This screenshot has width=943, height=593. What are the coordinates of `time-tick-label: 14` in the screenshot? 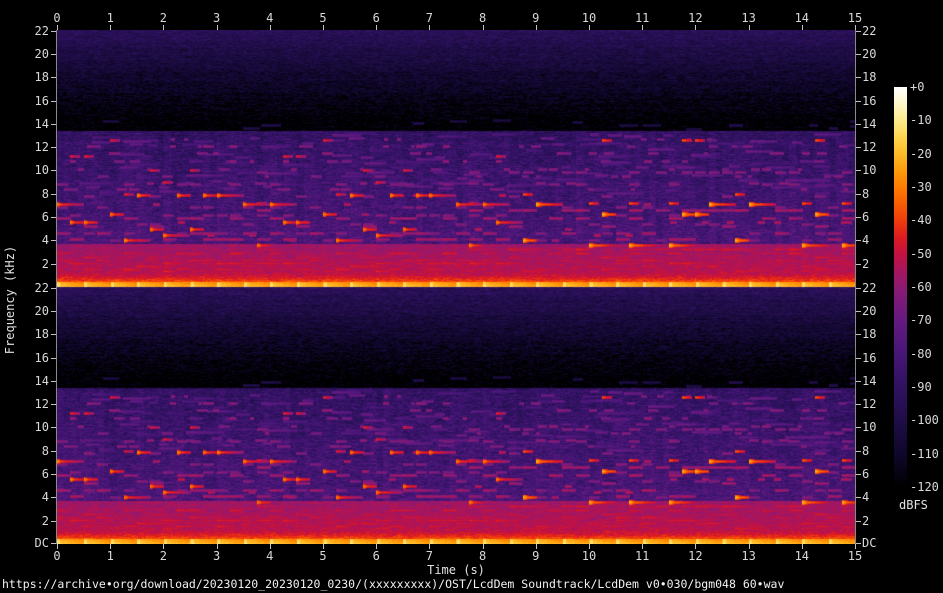 It's located at (802, 18).